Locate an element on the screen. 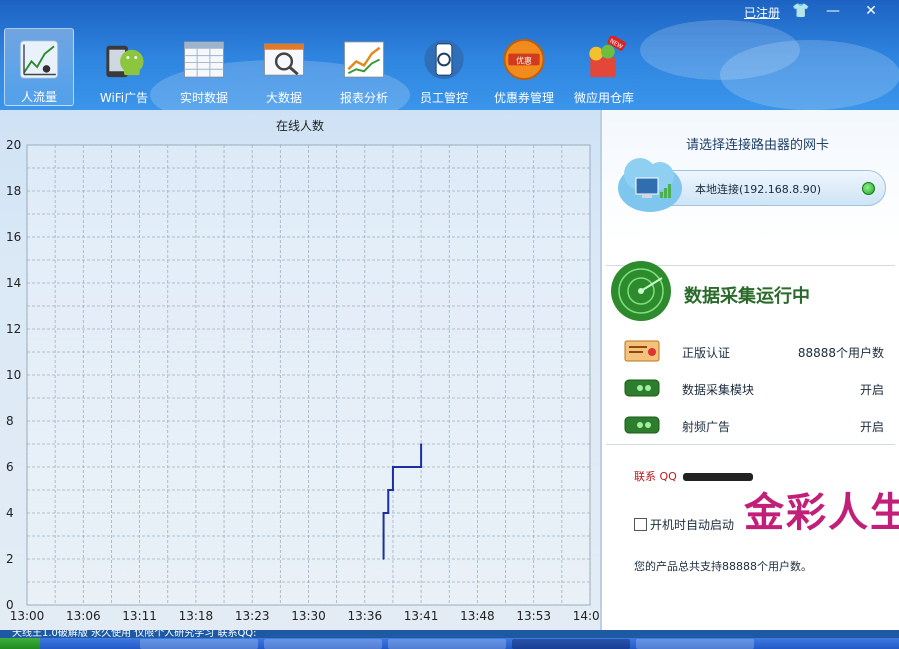 The height and width of the screenshot is (649, 899). connection-status-dot is located at coordinates (868, 188).